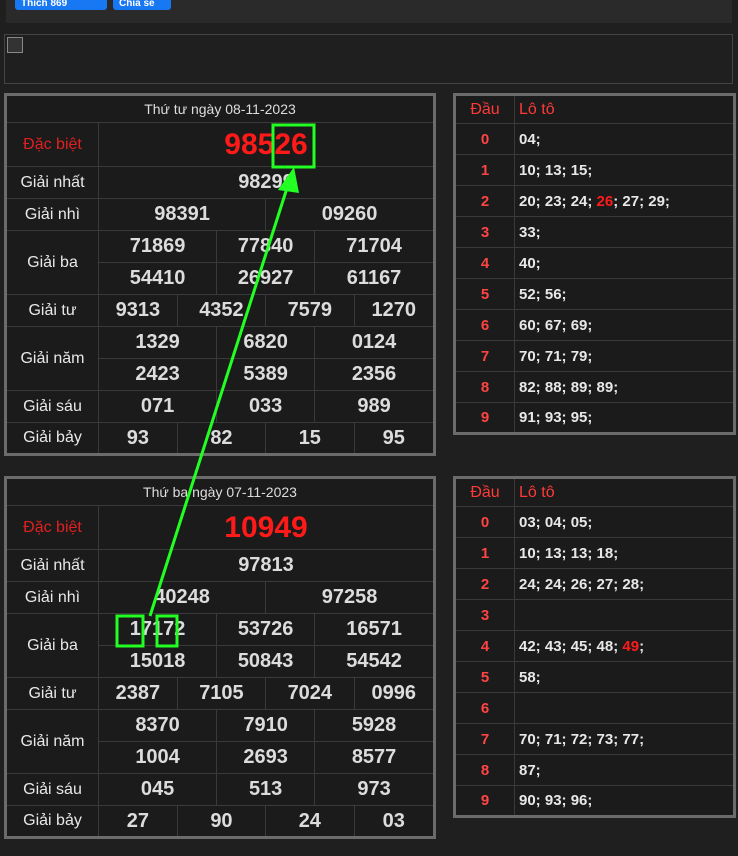  I want to click on loto-row: 3, so click(594, 615).